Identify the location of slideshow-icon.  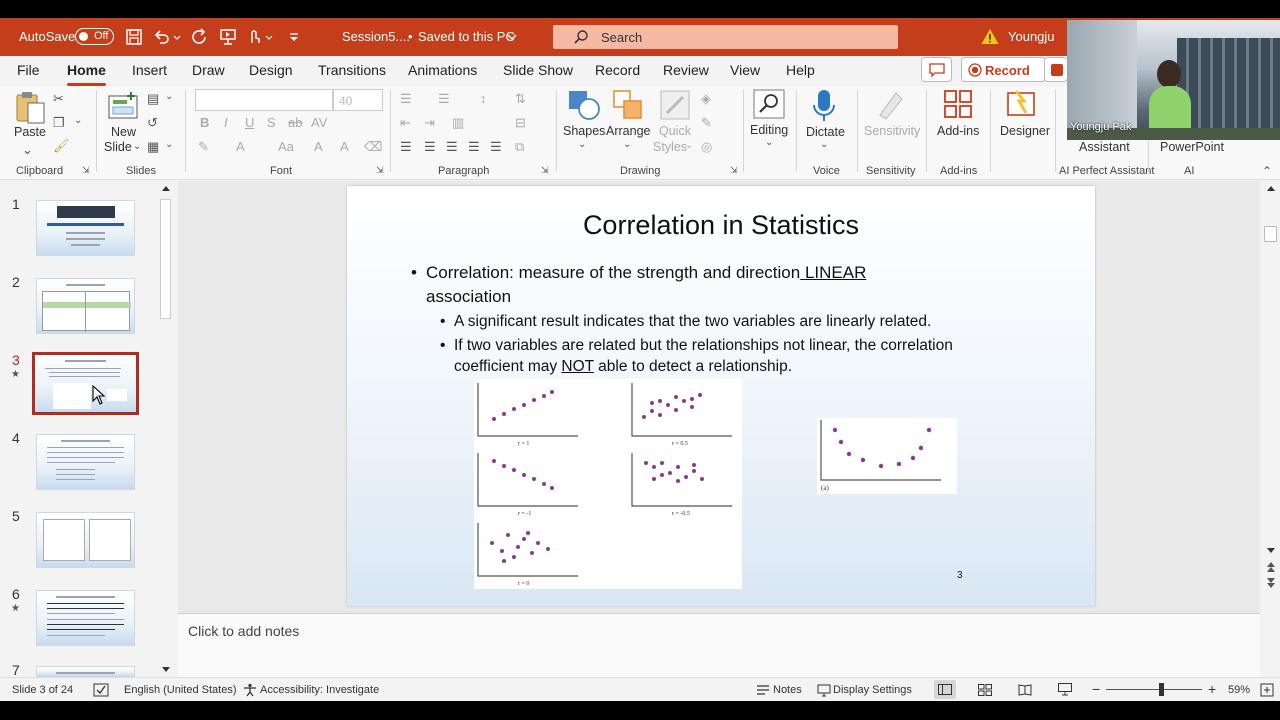
(1065, 689).